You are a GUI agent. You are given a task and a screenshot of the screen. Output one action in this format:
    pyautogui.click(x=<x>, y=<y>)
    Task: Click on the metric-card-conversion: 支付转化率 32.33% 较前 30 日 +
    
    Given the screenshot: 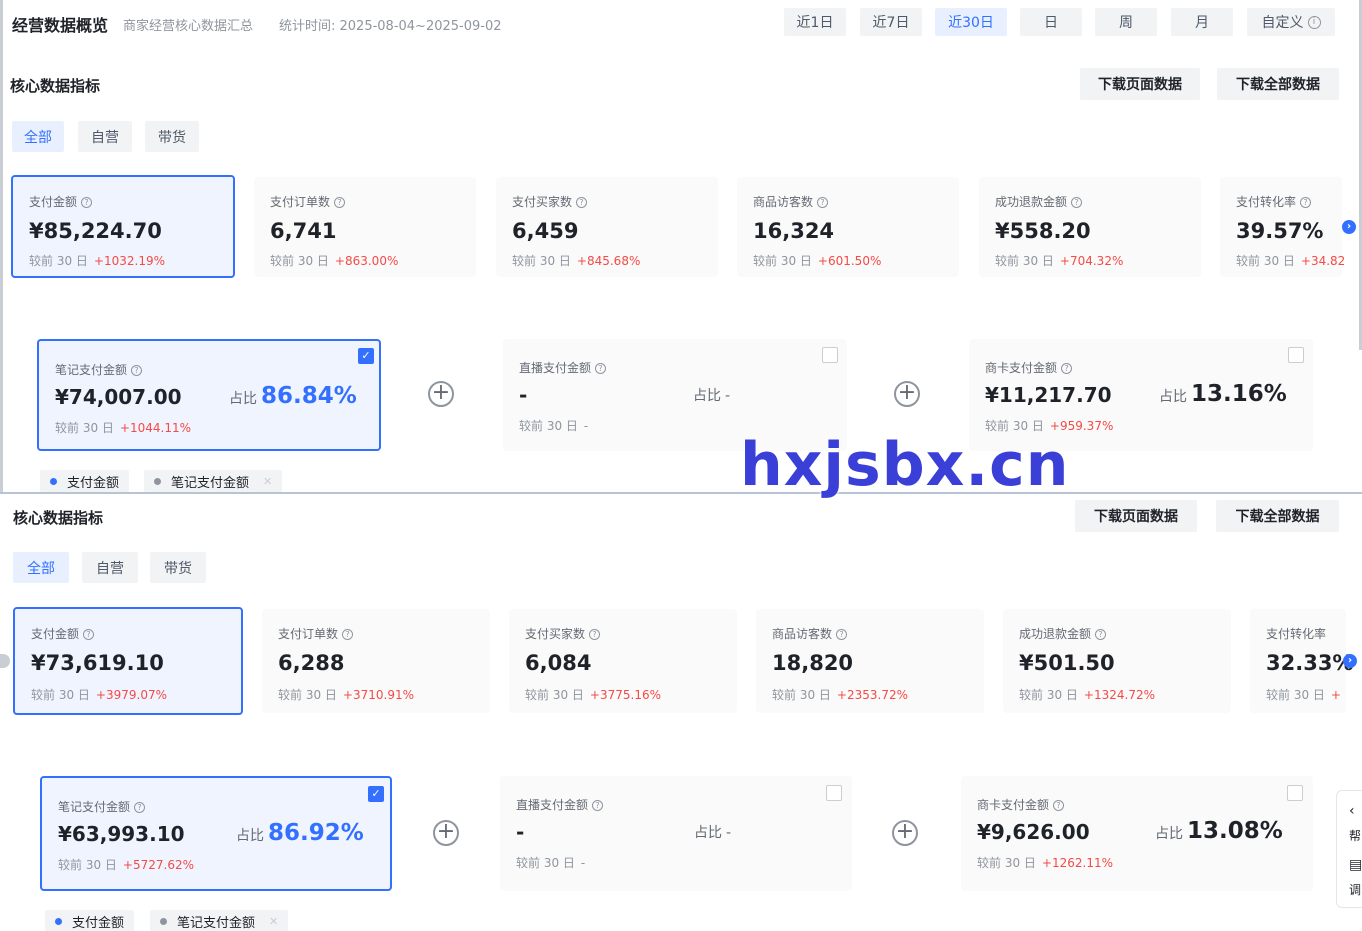 What is the action you would take?
    pyautogui.click(x=1301, y=661)
    